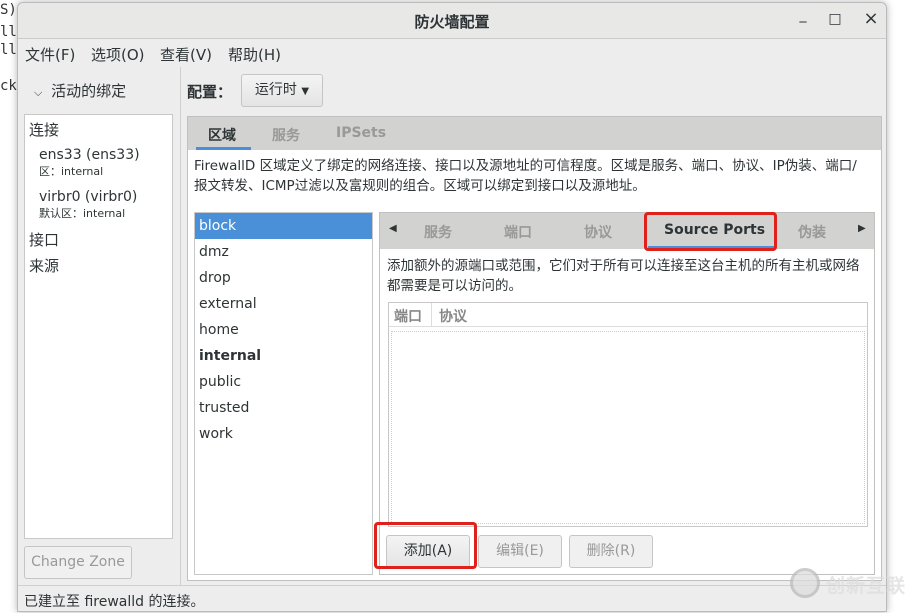 The width and height of the screenshot is (922, 613). What do you see at coordinates (82, 213) in the screenshot?
I see `connection-zone: 默认区：internal` at bounding box center [82, 213].